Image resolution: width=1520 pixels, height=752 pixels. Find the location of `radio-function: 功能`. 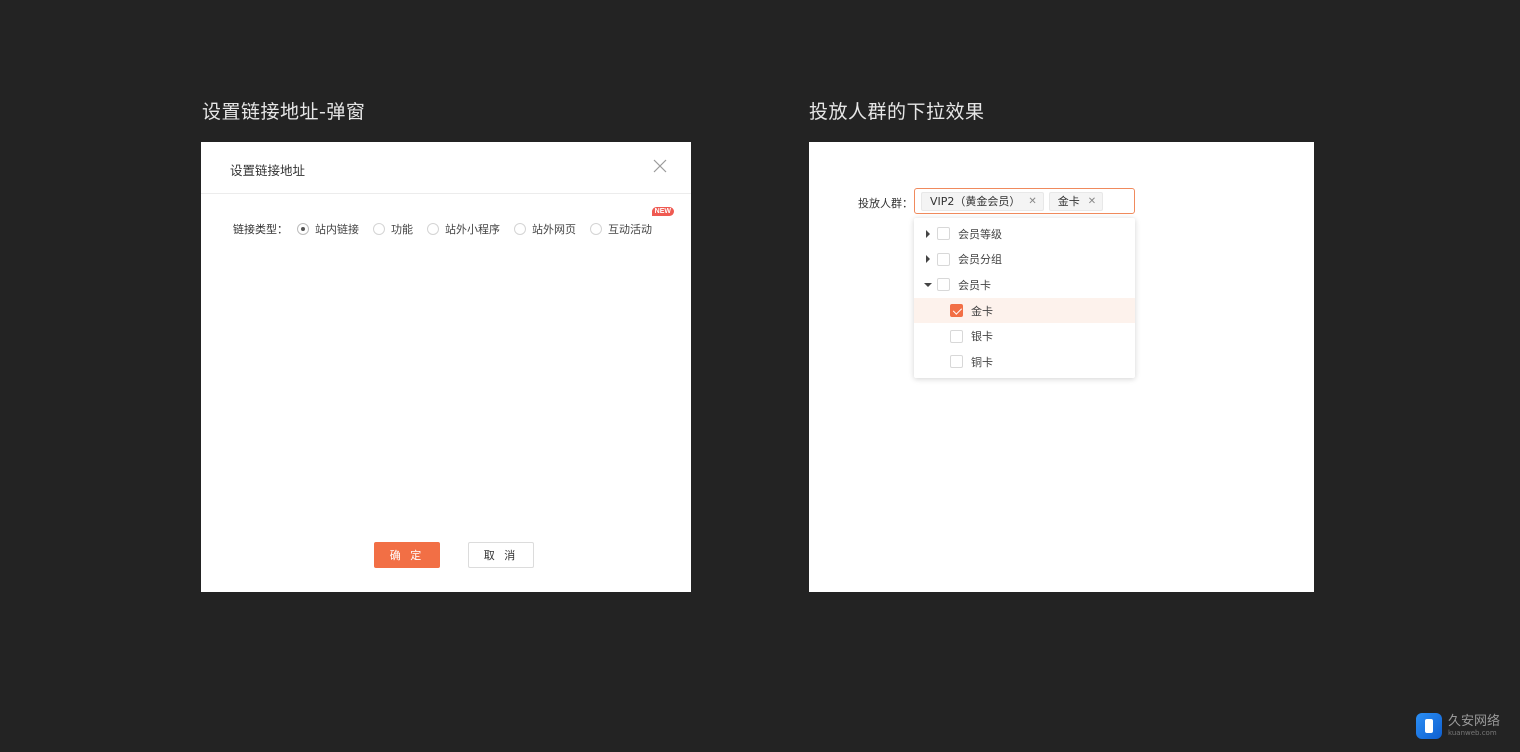

radio-function: 功能 is located at coordinates (393, 229).